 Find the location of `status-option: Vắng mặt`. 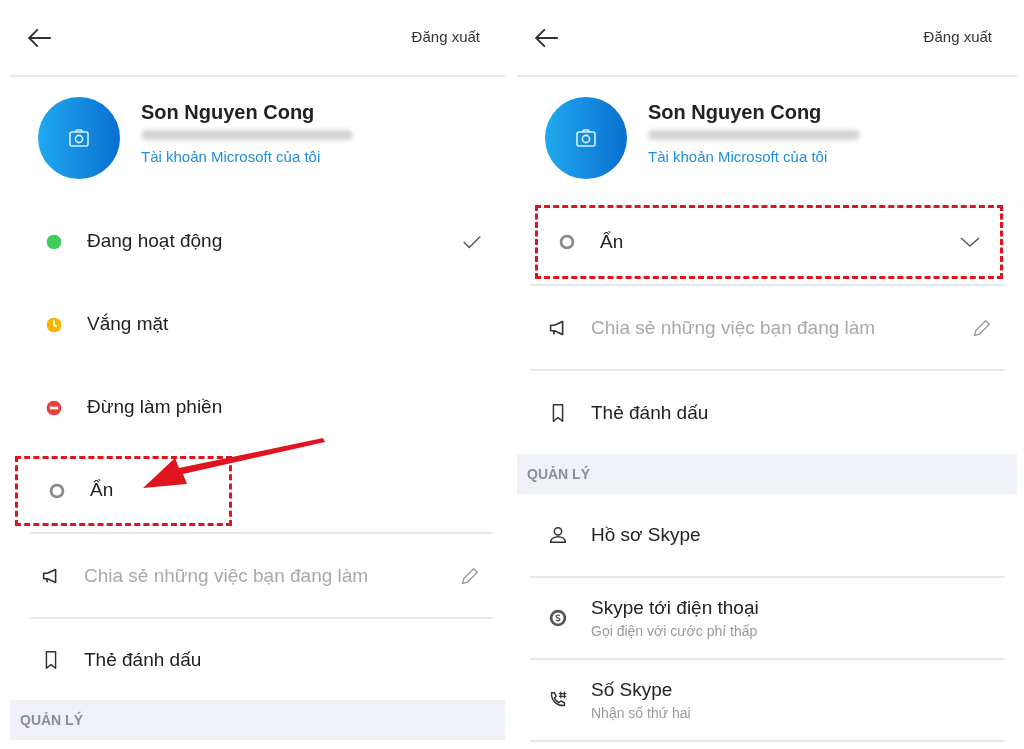

status-option: Vắng mặt is located at coordinates (257, 324).